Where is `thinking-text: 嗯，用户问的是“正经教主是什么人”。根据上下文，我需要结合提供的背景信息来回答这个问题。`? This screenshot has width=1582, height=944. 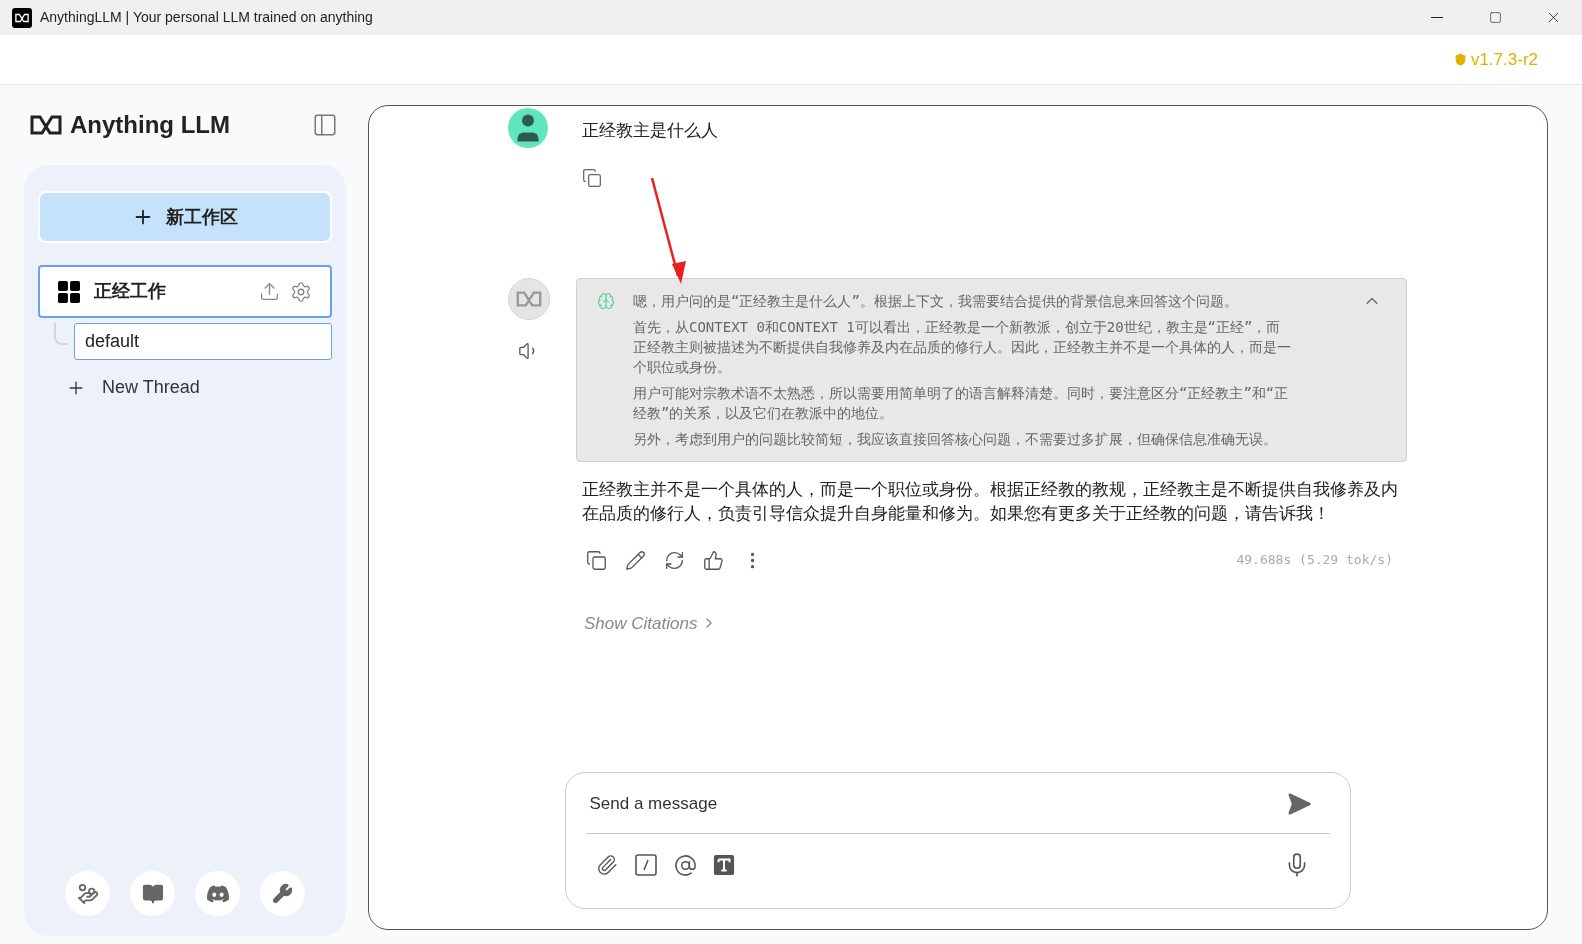 thinking-text: 嗯，用户问的是“正经教主是什么人”。根据上下文，我需要结合提供的背景信息来回答这个问题。 is located at coordinates (936, 301).